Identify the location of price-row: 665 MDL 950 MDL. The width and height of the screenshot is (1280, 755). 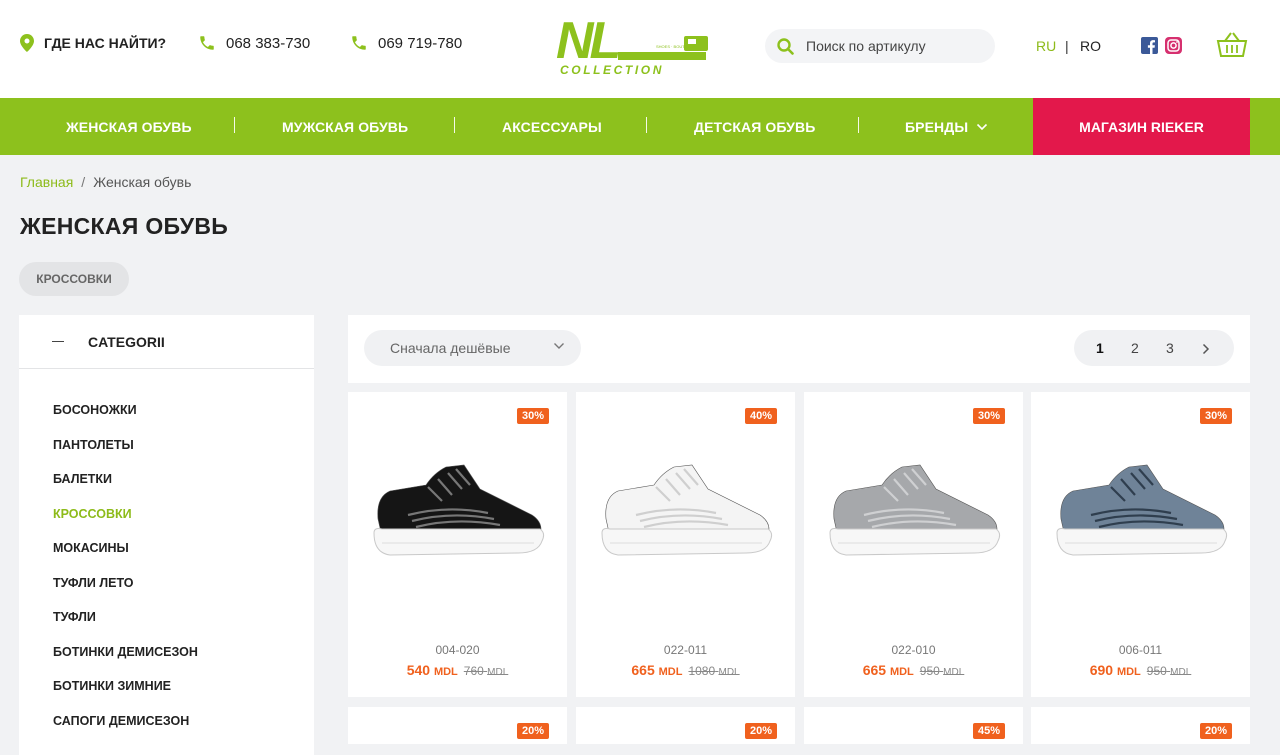
(913, 671).